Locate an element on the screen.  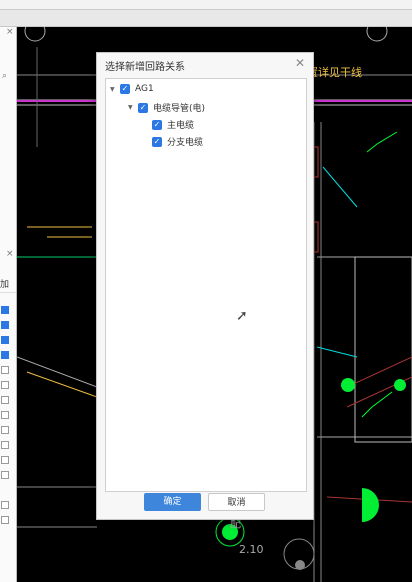
cad-label: 2.10 is located at coordinates (251, 549).